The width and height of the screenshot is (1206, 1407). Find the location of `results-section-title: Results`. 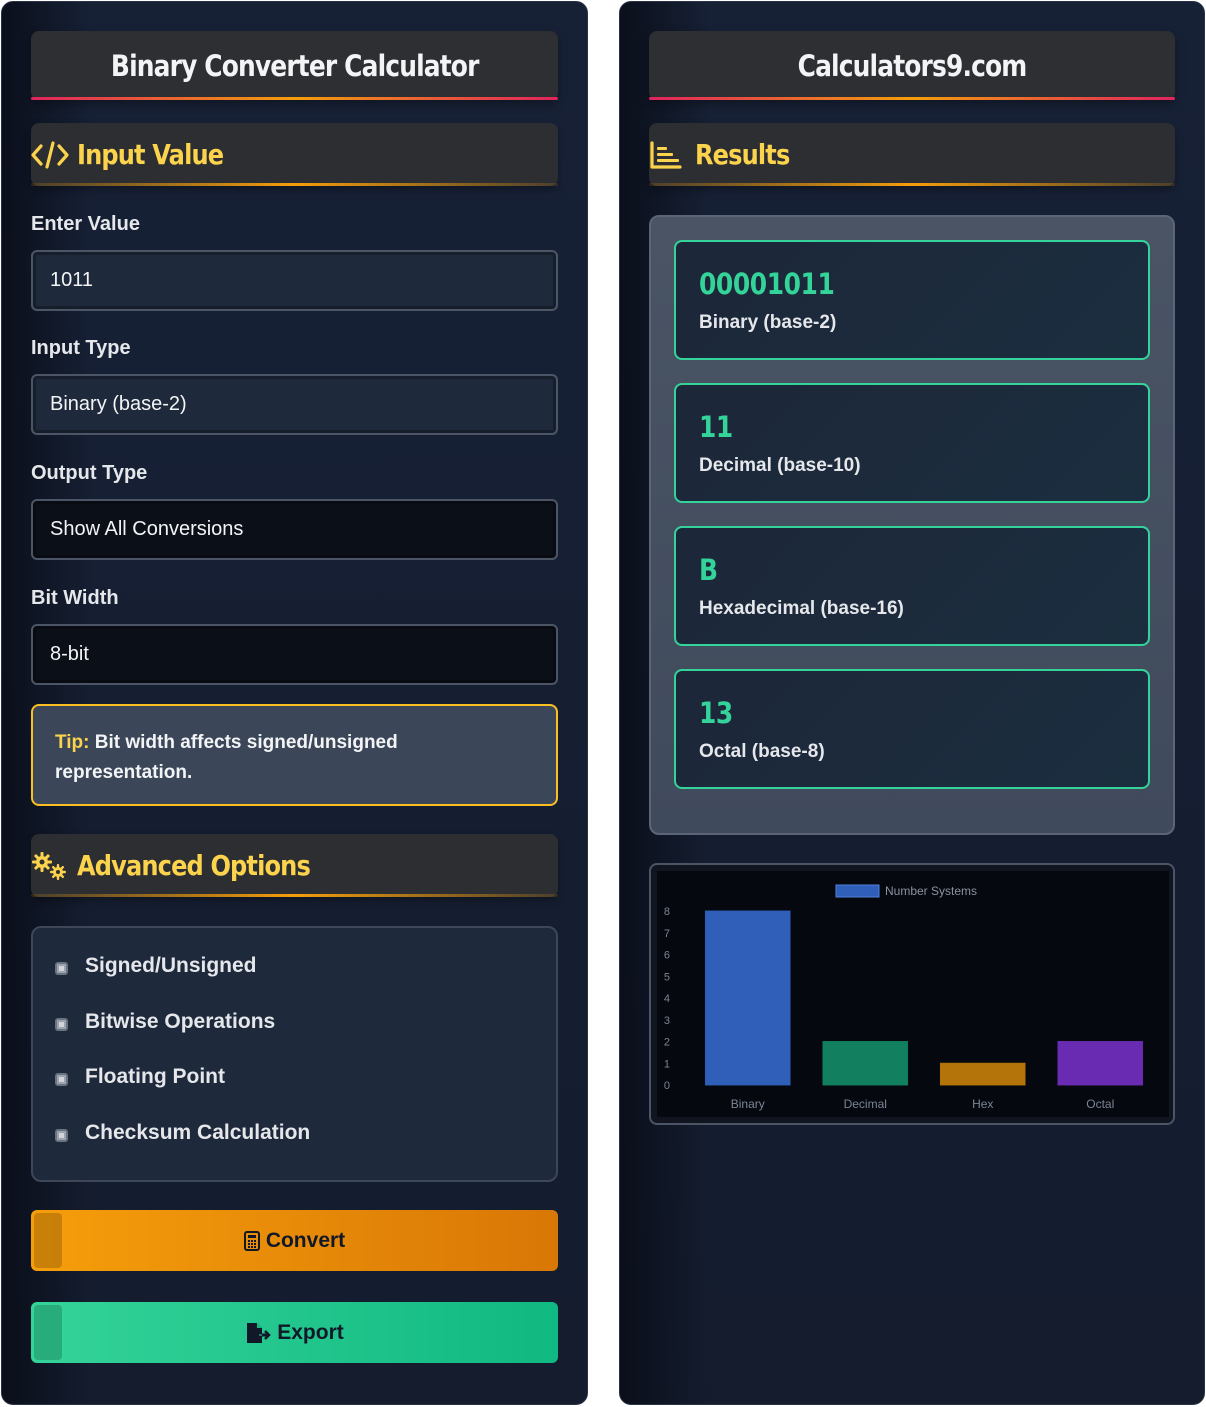

results-section-title: Results is located at coordinates (742, 154).